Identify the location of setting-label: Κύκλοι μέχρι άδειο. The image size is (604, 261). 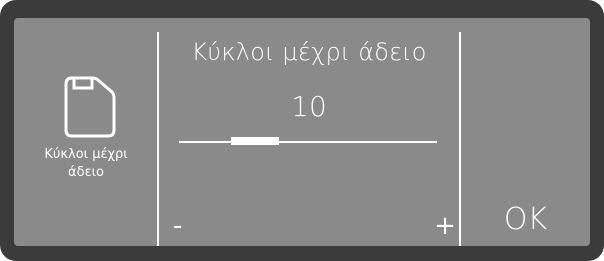
(86, 164).